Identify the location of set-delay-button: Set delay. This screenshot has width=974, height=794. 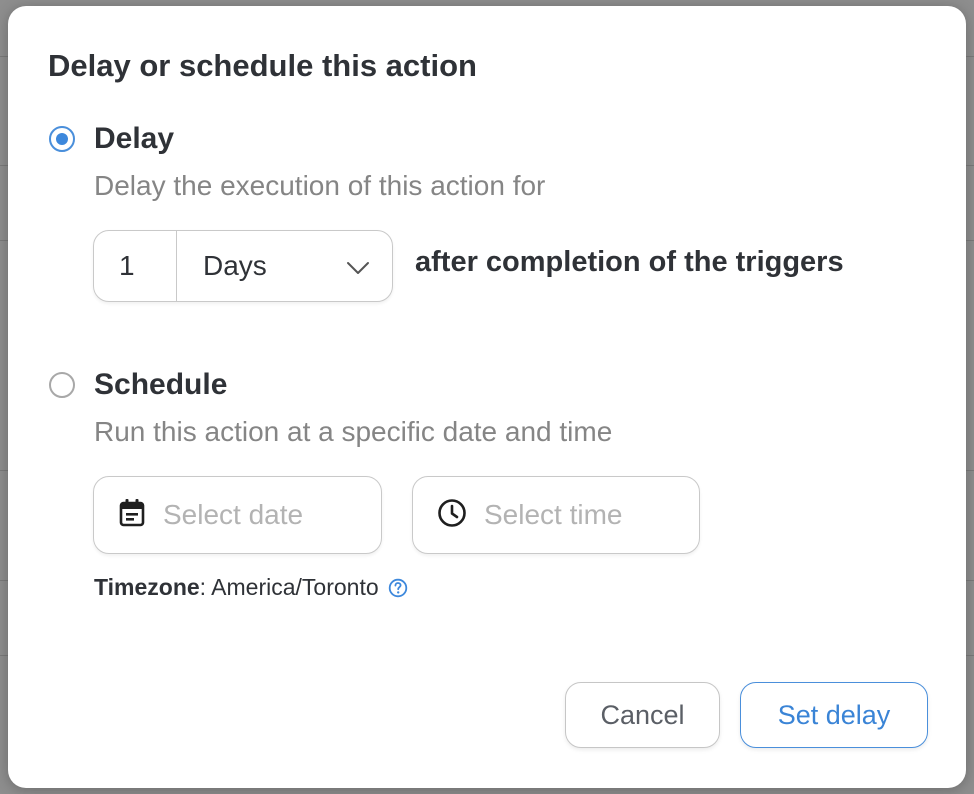
(834, 715).